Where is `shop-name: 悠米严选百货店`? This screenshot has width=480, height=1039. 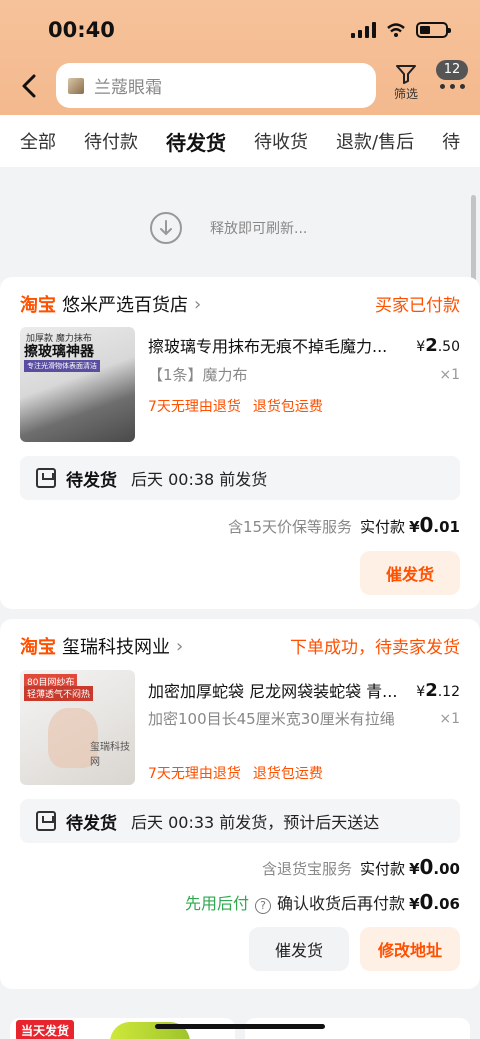 shop-name: 悠米严选百货店 is located at coordinates (125, 305).